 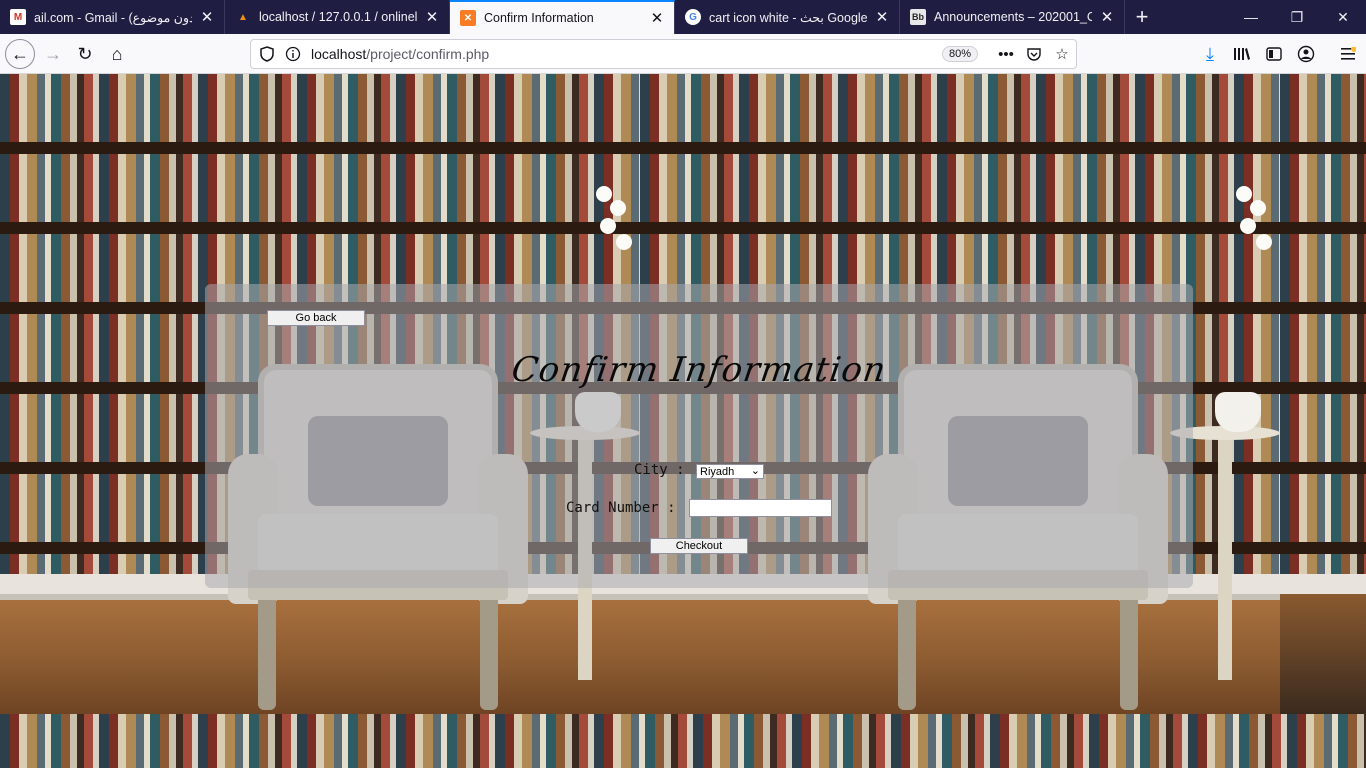 I want to click on tab-label: Announcements – 202001_CO, so click(x=1013, y=17).